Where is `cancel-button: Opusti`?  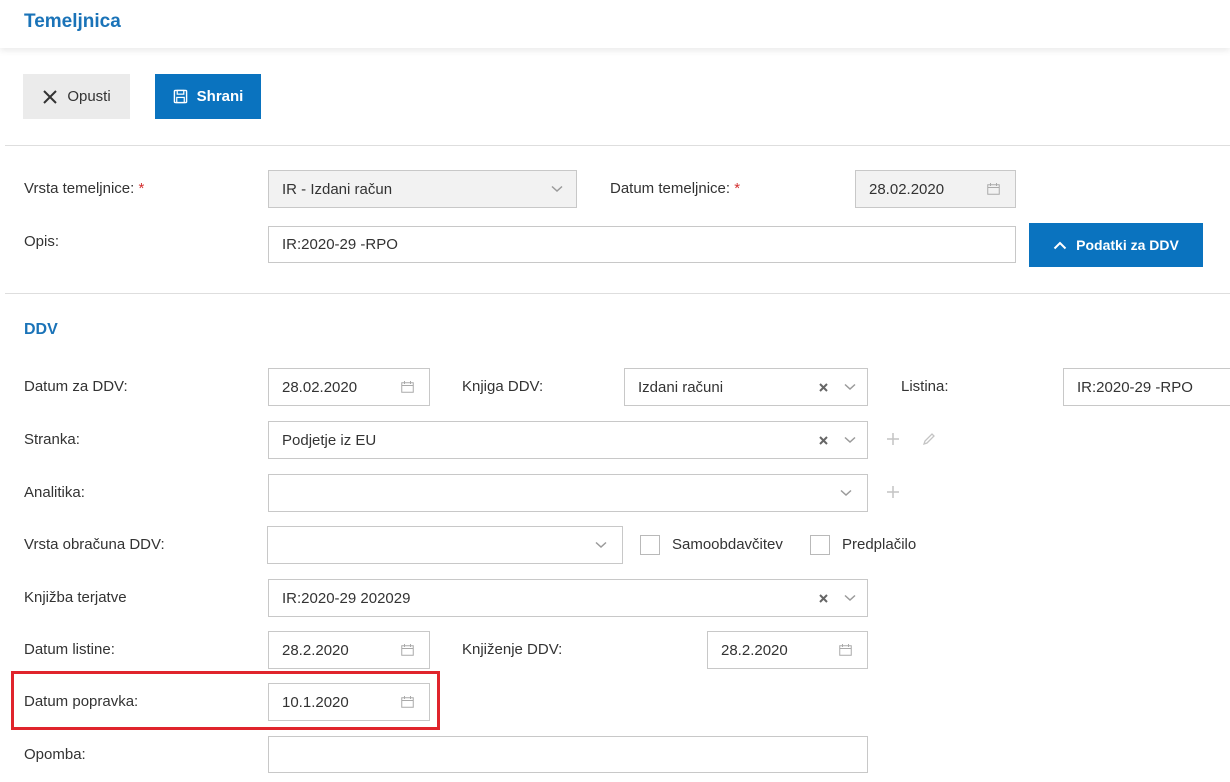
cancel-button: Opusti is located at coordinates (76, 96).